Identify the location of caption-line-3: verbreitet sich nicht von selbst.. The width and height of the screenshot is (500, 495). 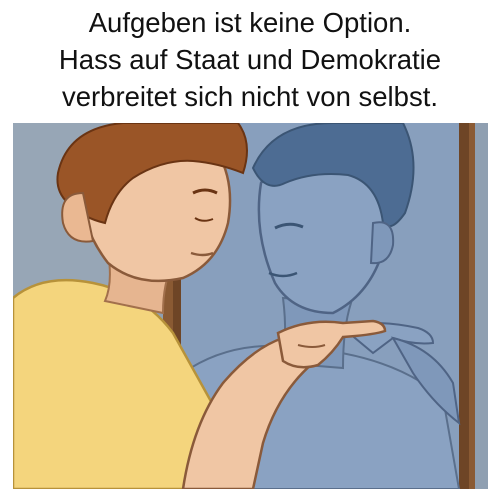
(249, 96).